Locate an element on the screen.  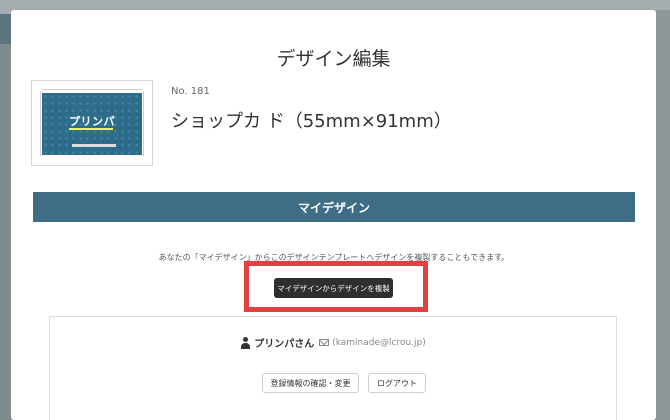
modal-title: デザイン編集 is located at coordinates (333, 59).